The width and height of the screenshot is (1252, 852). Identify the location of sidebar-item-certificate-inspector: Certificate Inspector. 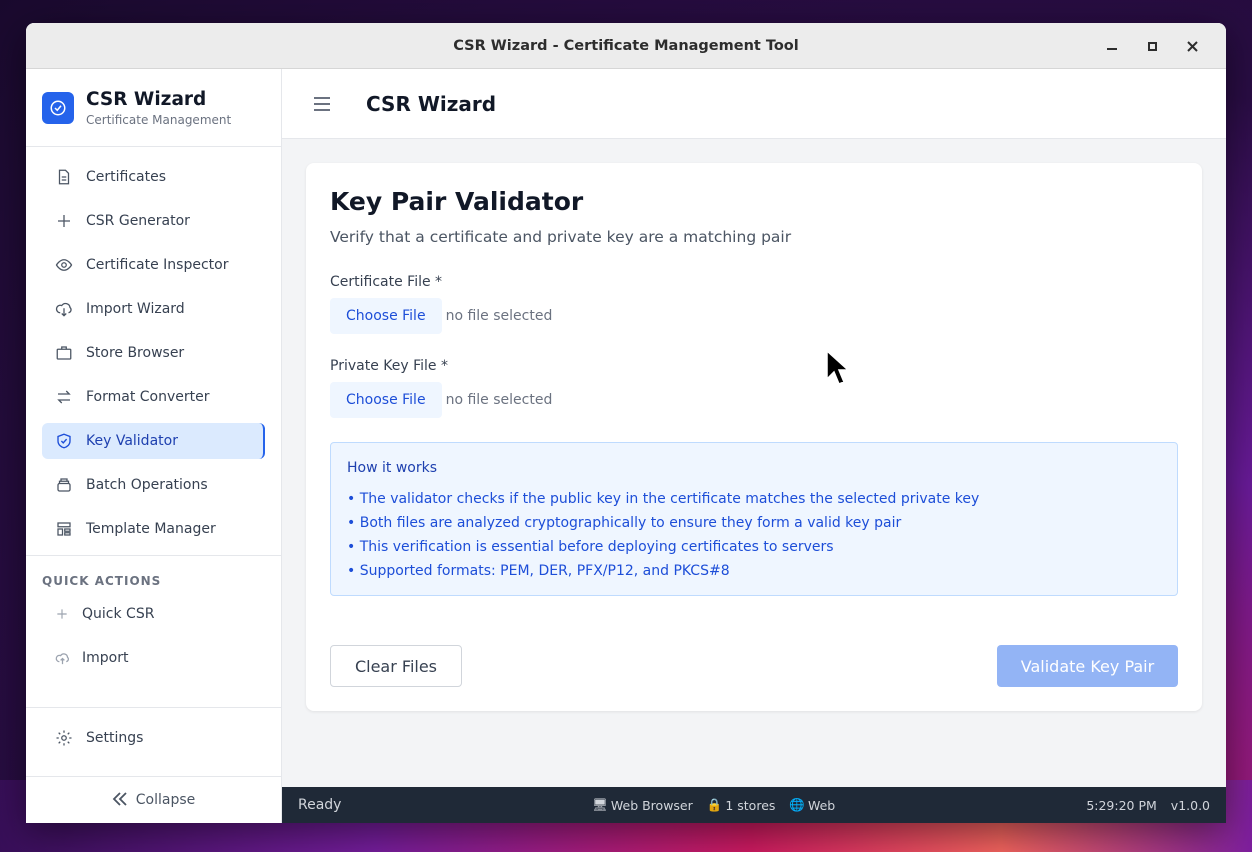
(153, 265).